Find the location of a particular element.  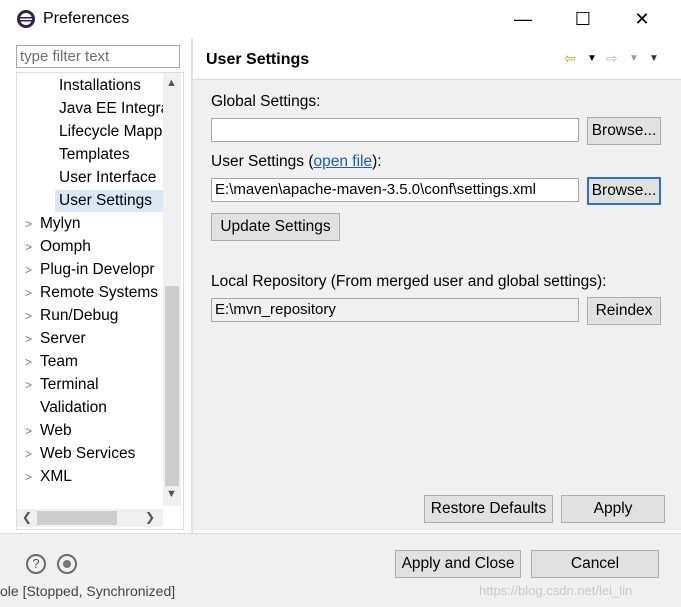

tree-item-label: Web Services is located at coordinates (88, 453).